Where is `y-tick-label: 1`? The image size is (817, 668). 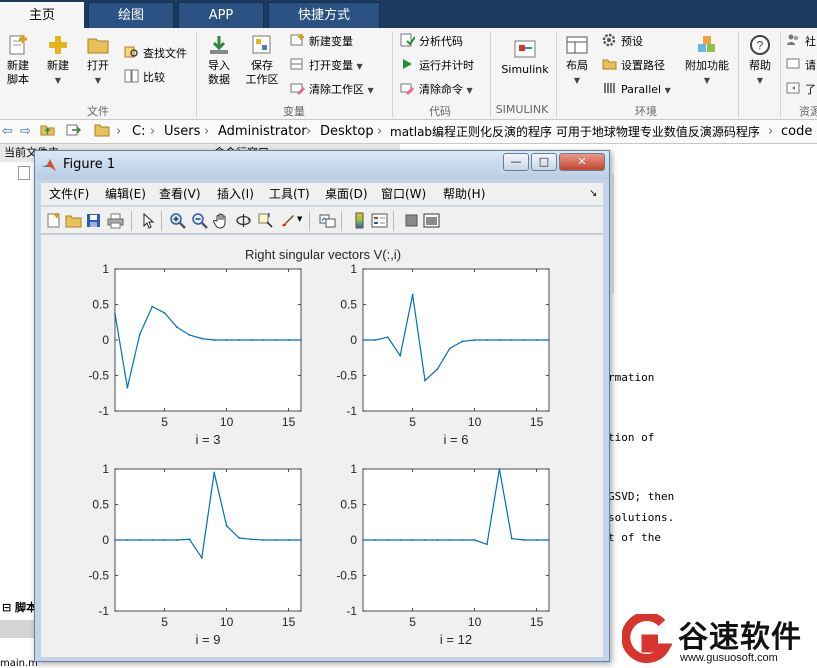 y-tick-label: 1 is located at coordinates (105, 269).